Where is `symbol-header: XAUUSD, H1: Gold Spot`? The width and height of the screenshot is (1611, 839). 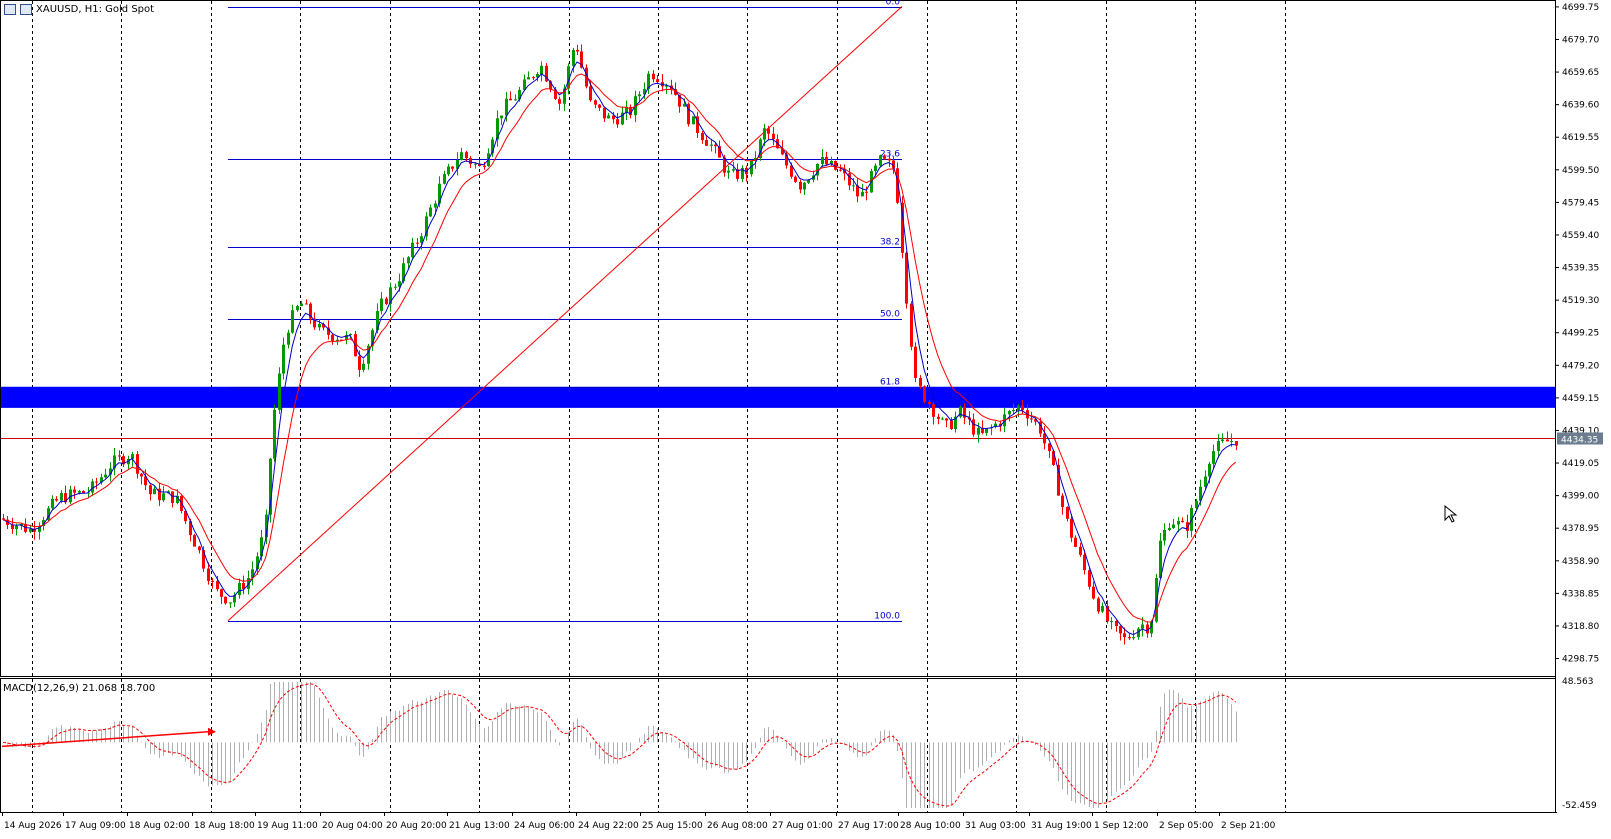
symbol-header: XAUUSD, H1: Gold Spot is located at coordinates (79, 9).